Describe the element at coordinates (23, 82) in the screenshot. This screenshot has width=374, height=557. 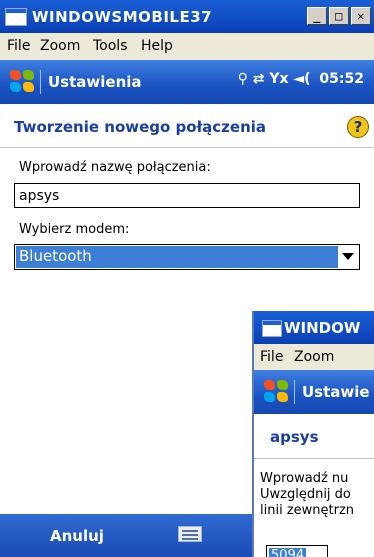
I see `start-flag-icon` at that location.